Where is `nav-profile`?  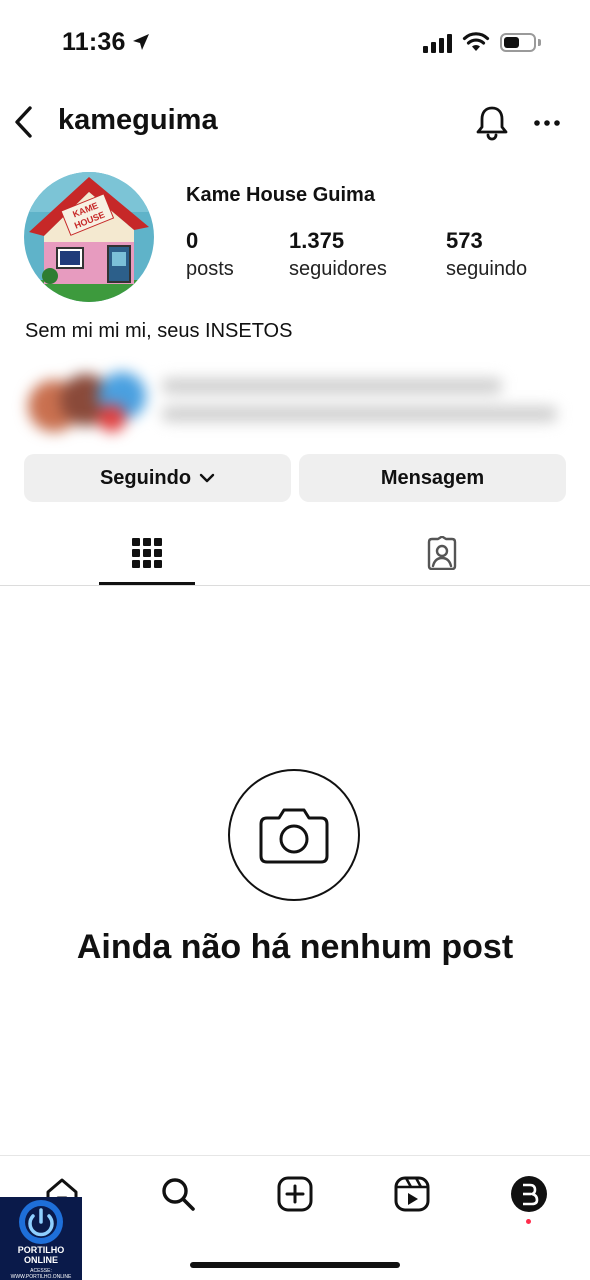 nav-profile is located at coordinates (529, 1194).